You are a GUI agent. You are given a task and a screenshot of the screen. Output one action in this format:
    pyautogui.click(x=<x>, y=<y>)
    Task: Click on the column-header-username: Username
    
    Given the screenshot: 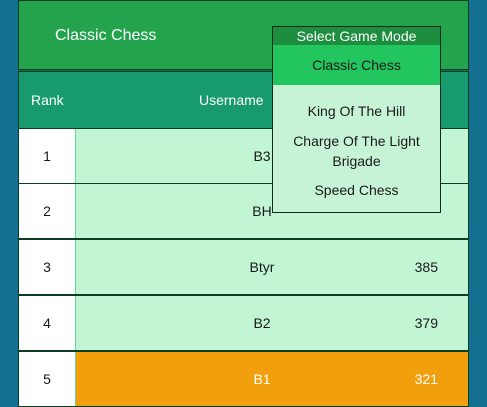 What is the action you would take?
    pyautogui.click(x=231, y=100)
    